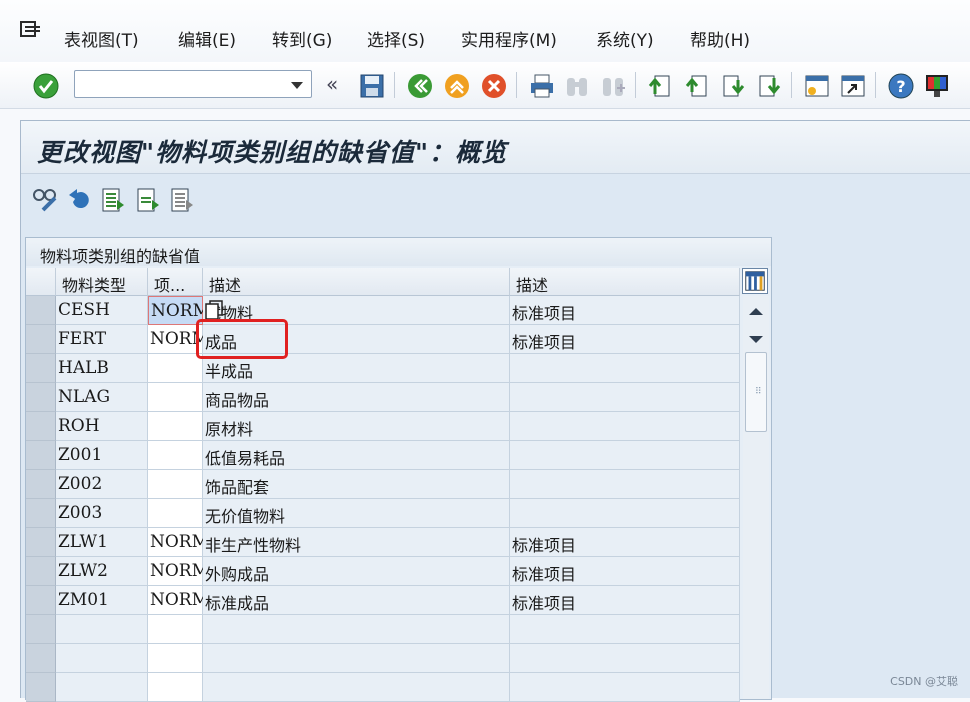  What do you see at coordinates (332, 84) in the screenshot?
I see `back-double-icon: «` at bounding box center [332, 84].